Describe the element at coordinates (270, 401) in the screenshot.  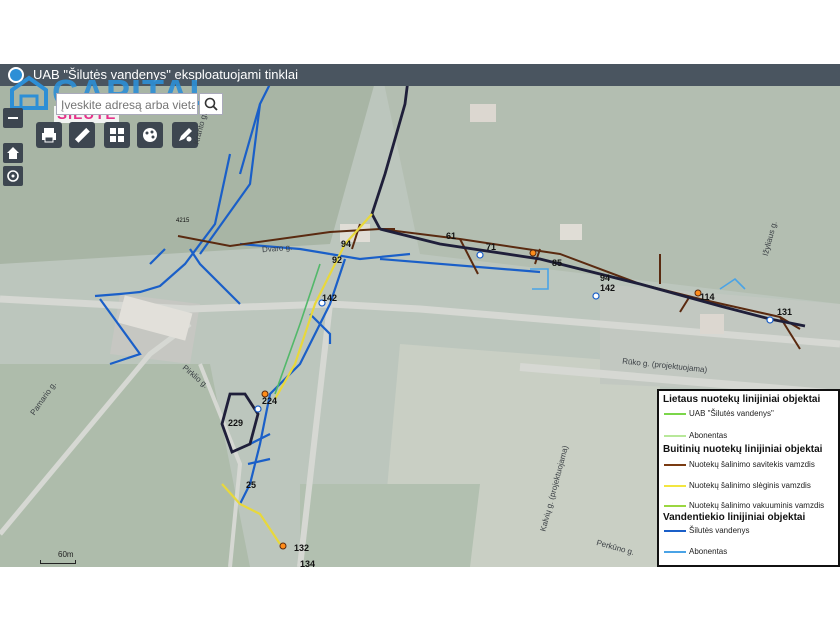
I see `map-label: 224` at that location.